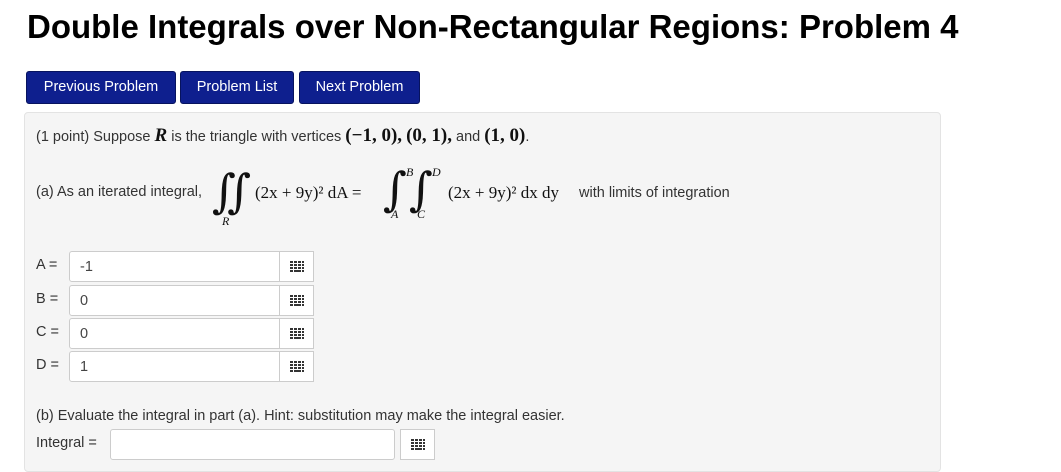  I want to click on answer-label-c: C =, so click(47, 332).